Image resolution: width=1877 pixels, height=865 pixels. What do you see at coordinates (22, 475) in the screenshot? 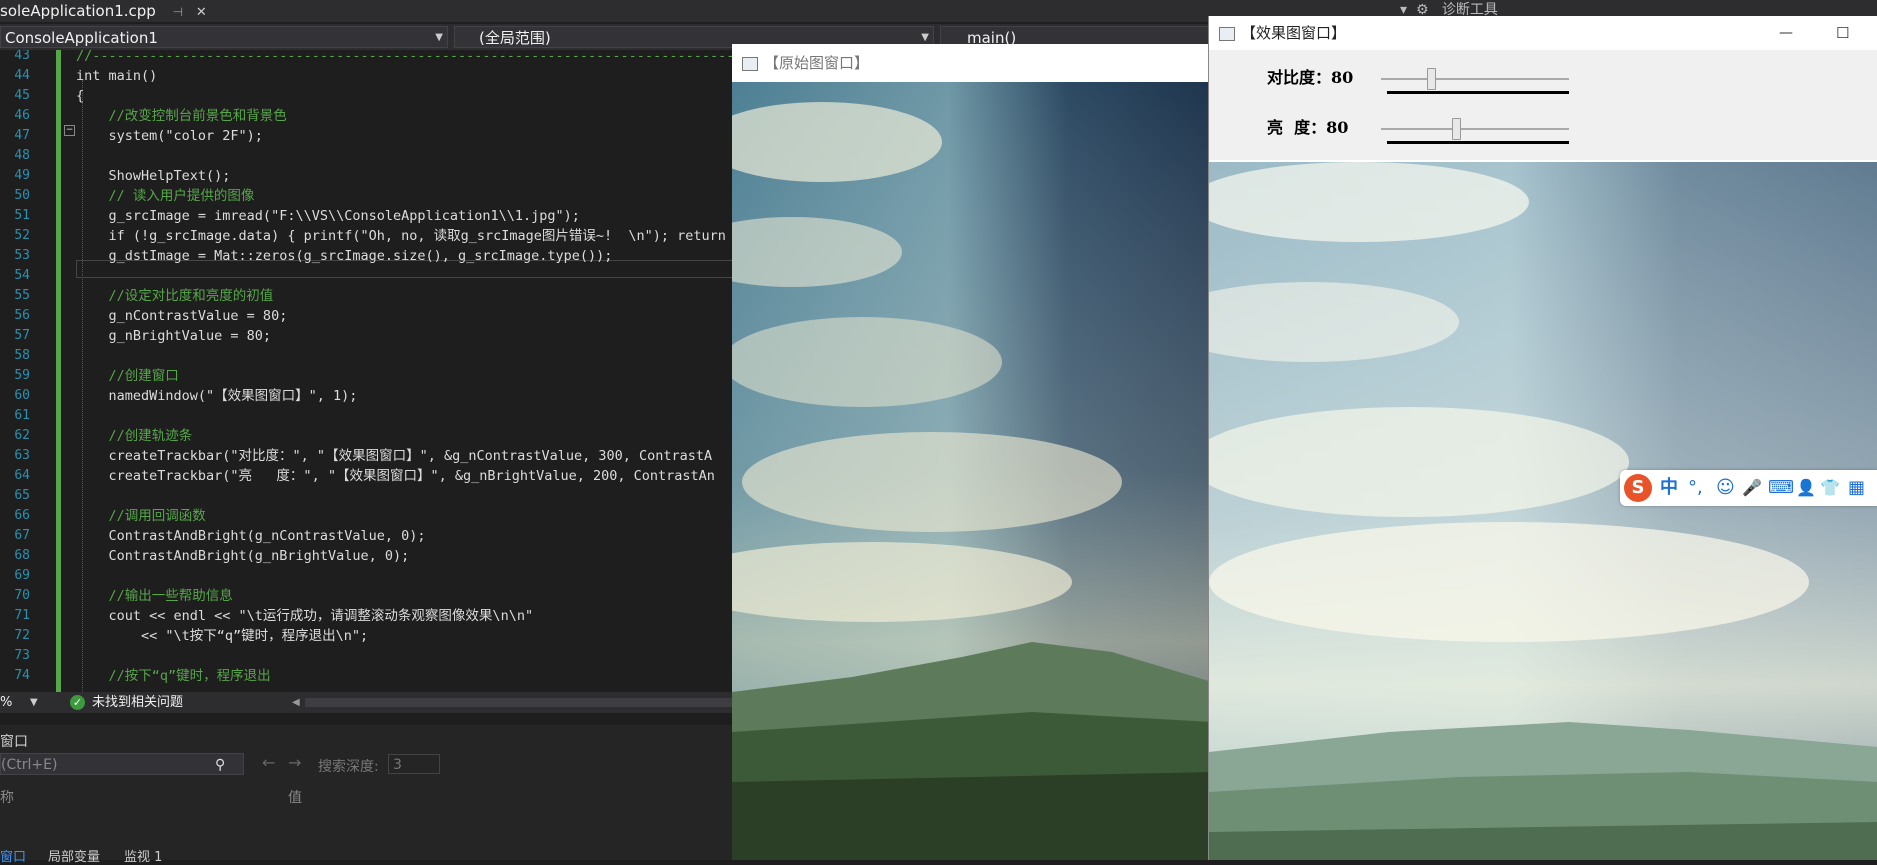
I see `line-number: 64` at bounding box center [22, 475].